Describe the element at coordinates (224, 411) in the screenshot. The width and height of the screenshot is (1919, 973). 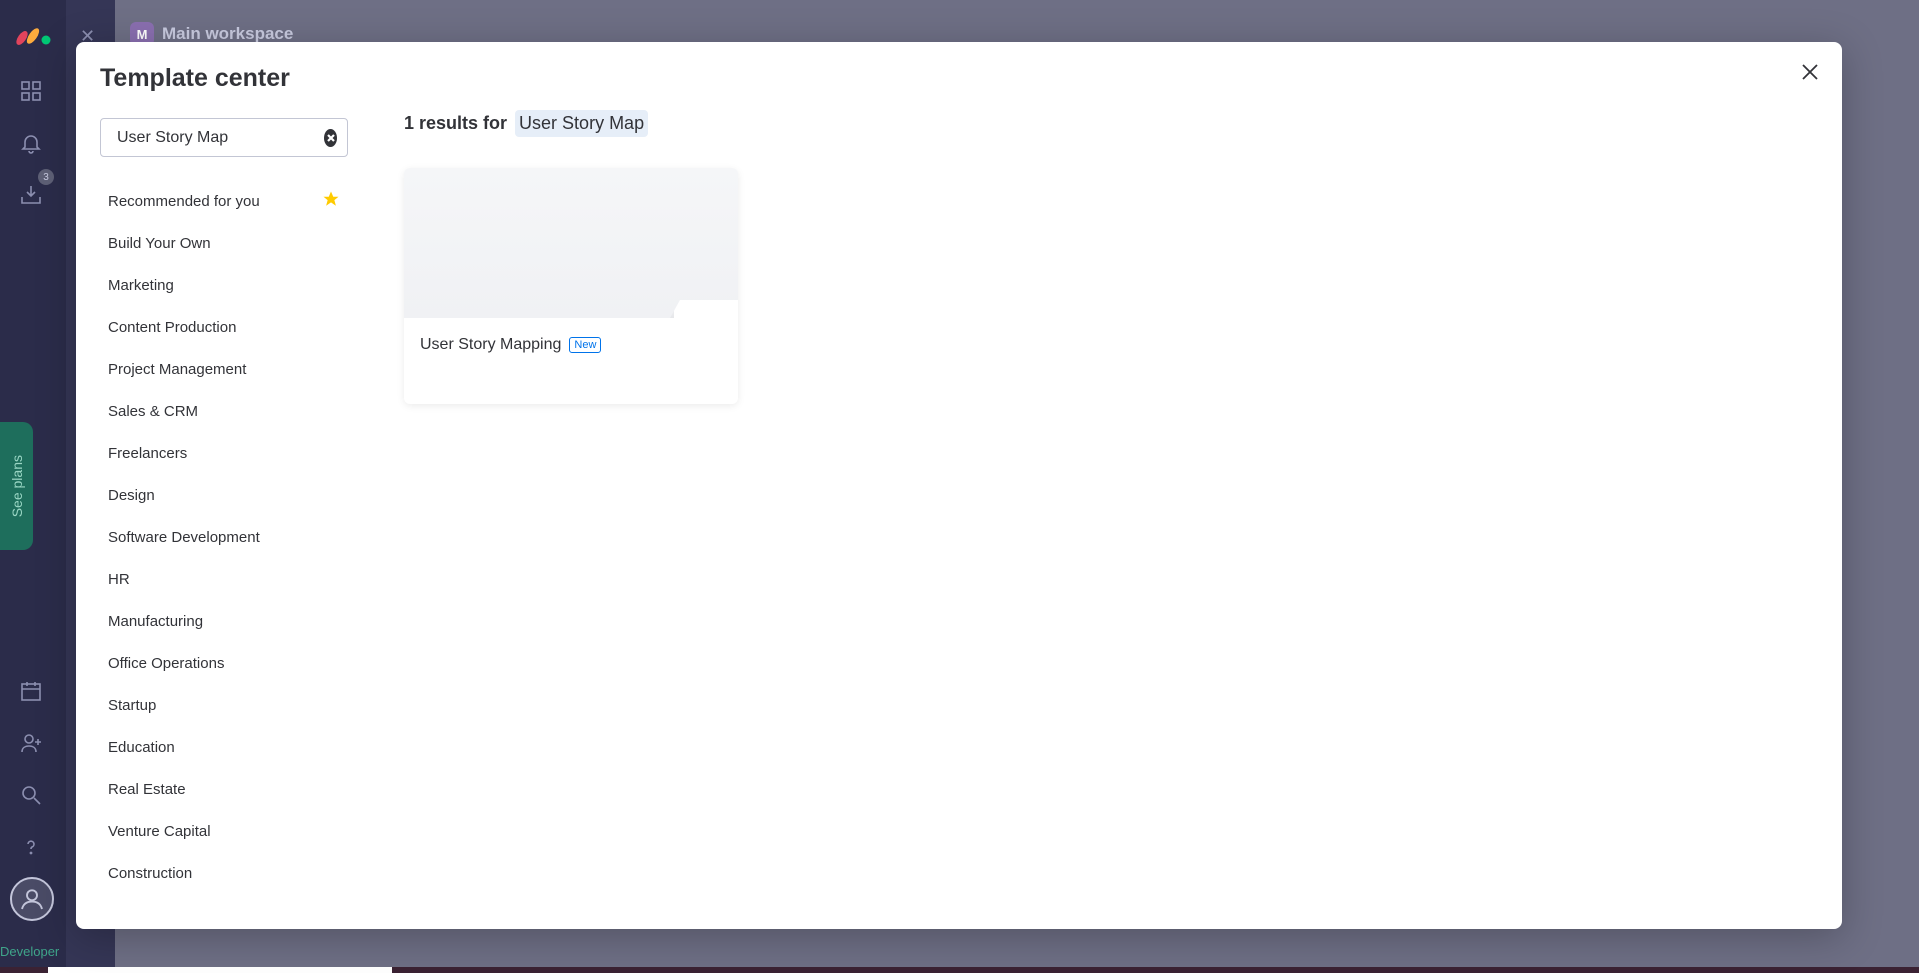
I see `category-sales-crm: Sales & CRM` at that location.